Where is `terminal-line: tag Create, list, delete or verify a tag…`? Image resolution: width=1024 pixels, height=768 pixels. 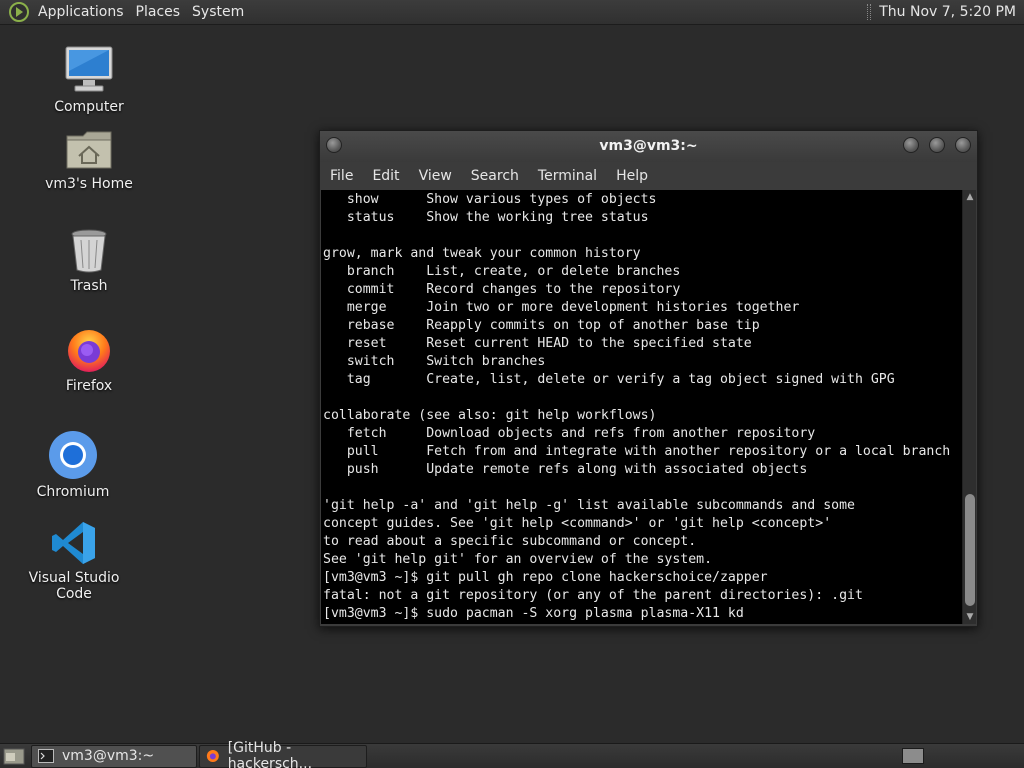 terminal-line: tag Create, list, delete or verify a tag… is located at coordinates (609, 379).